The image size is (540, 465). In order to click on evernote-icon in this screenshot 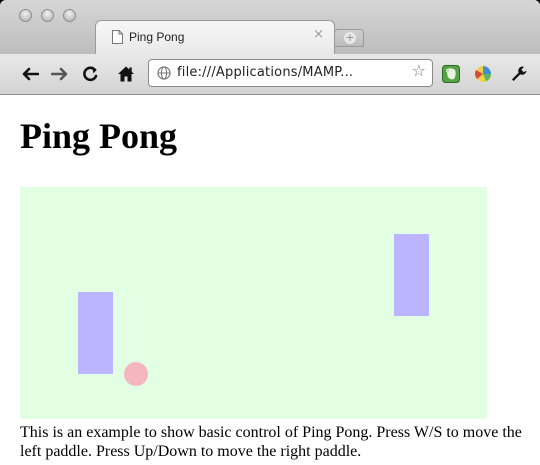, I will do `click(451, 74)`.